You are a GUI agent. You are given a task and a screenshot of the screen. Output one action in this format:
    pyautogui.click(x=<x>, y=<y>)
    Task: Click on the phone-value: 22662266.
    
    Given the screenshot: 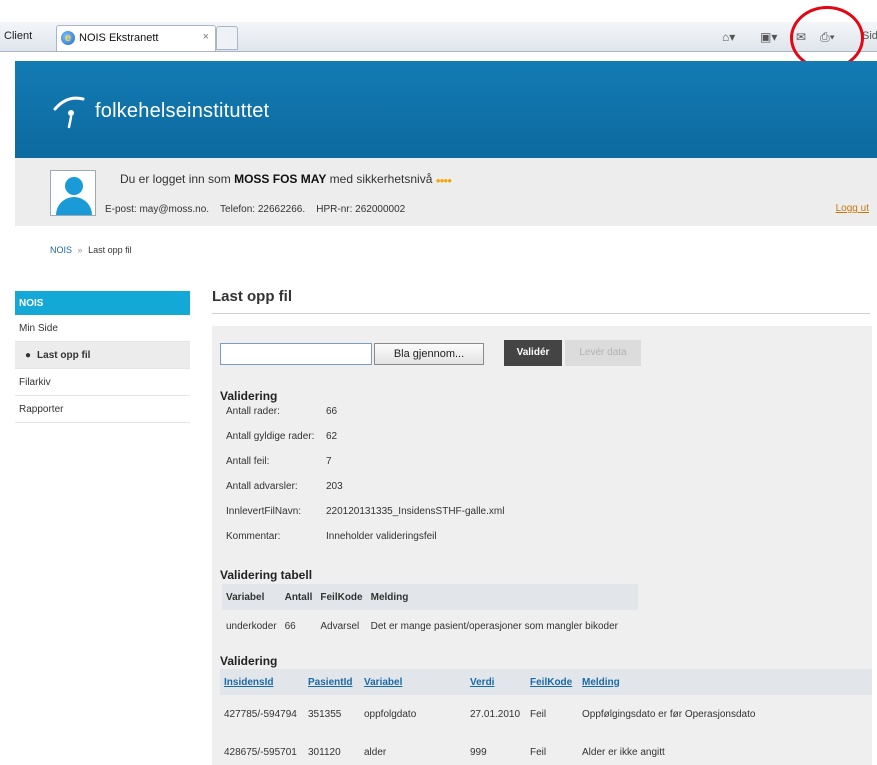 What is the action you would take?
    pyautogui.click(x=281, y=209)
    